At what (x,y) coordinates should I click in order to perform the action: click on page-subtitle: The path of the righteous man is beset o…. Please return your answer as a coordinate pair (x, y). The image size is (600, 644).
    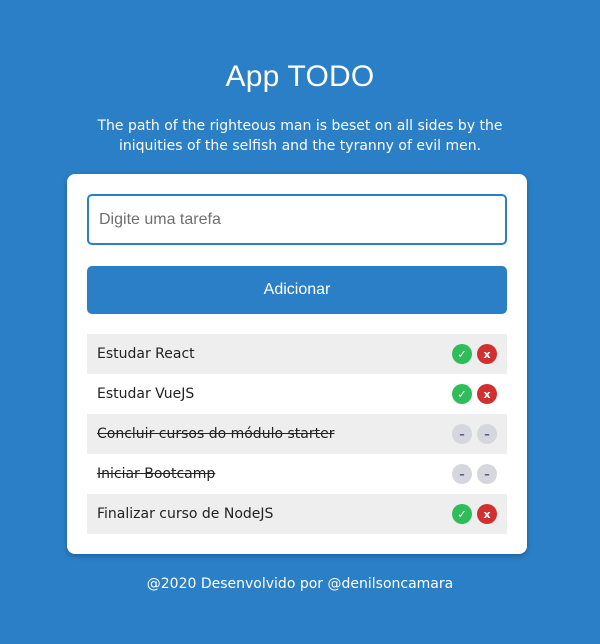
    Looking at the image, I should click on (300, 136).